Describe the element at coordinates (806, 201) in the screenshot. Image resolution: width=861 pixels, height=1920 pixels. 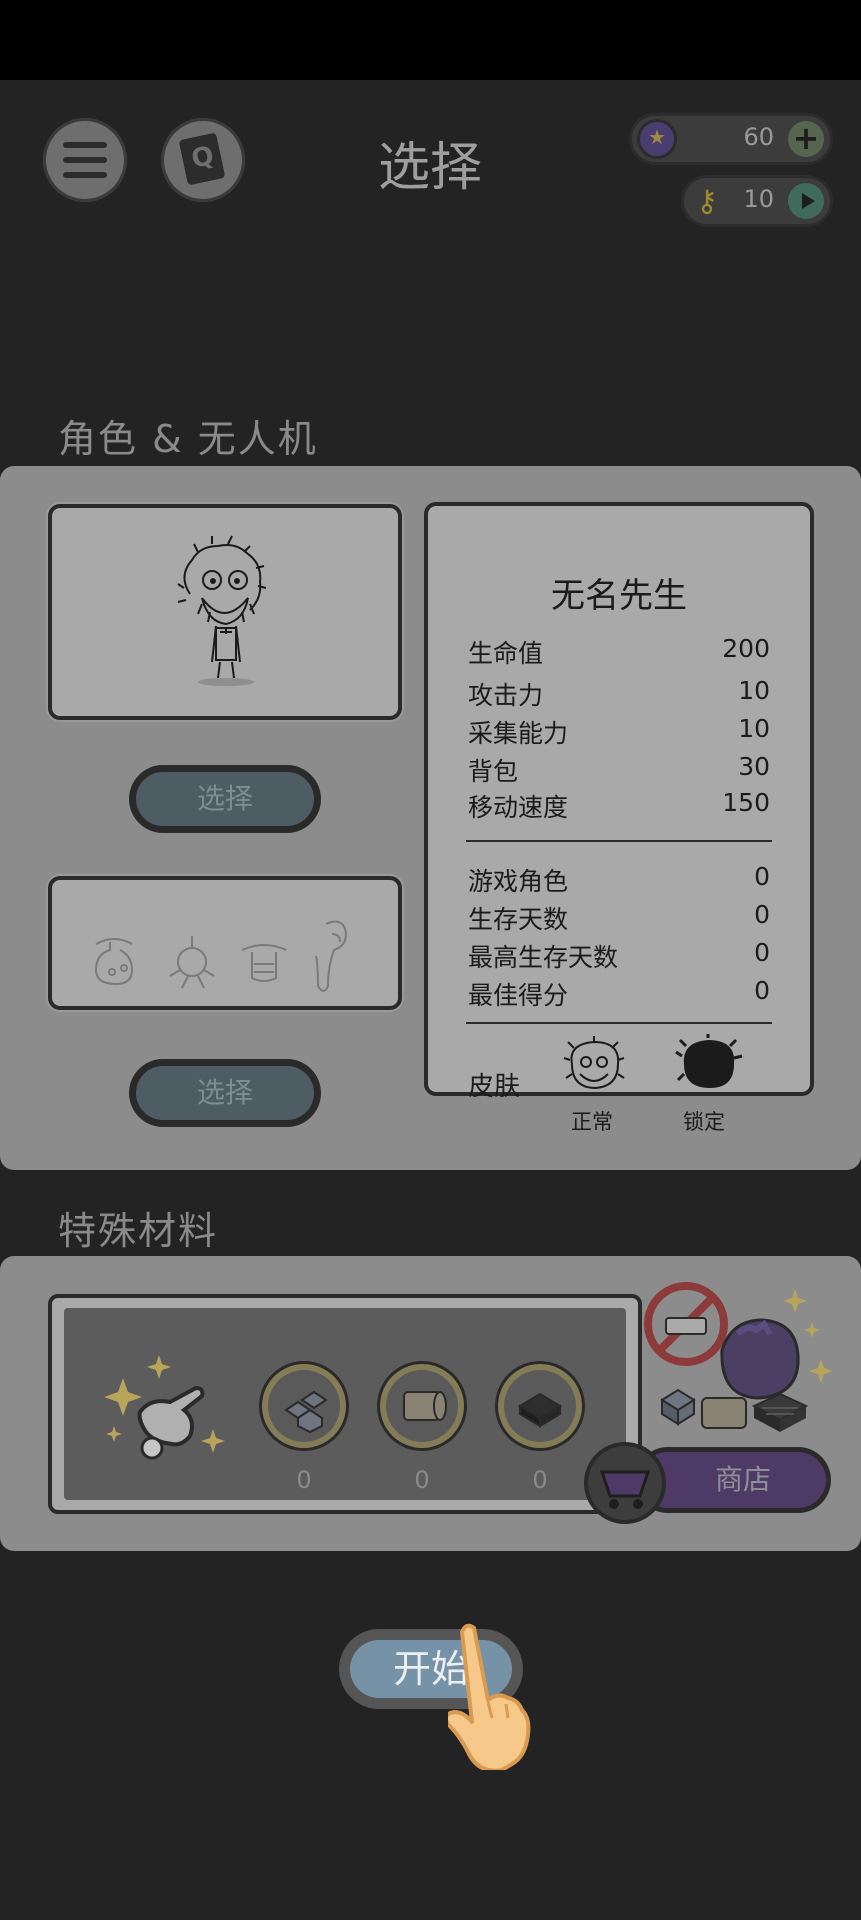
I see `play-icon` at that location.